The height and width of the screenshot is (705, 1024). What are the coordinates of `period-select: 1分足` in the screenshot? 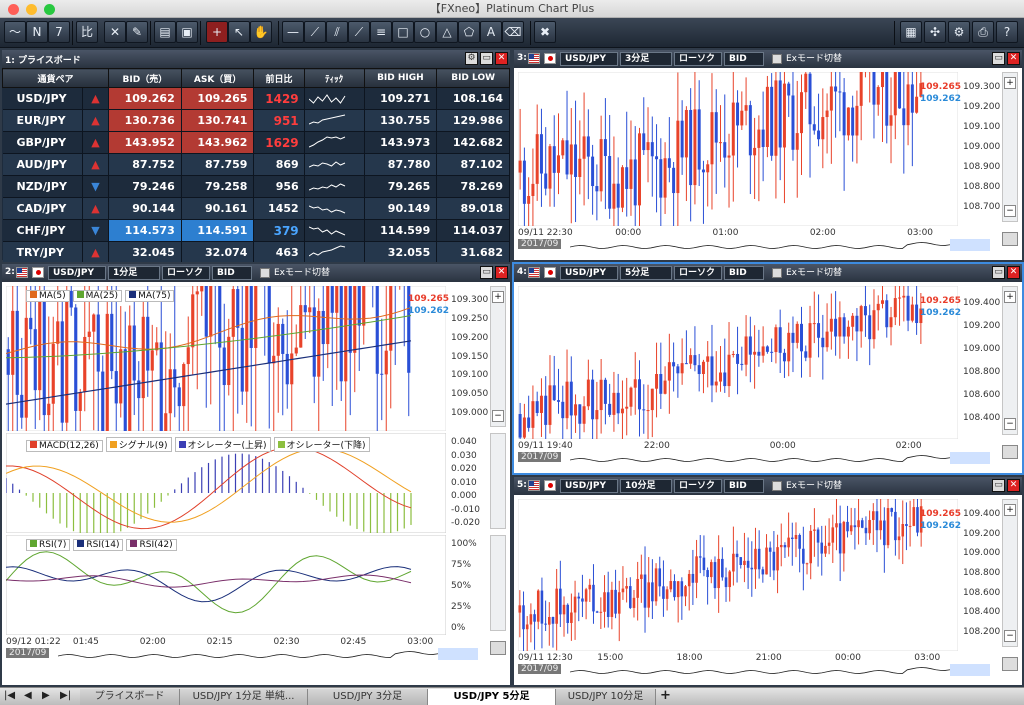 It's located at (134, 273).